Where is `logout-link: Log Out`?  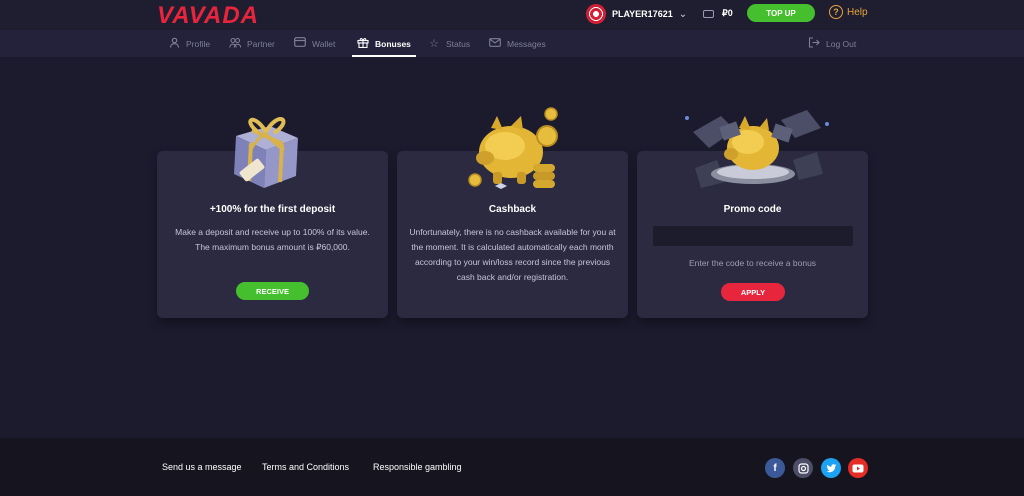
logout-link: Log Out is located at coordinates (832, 43).